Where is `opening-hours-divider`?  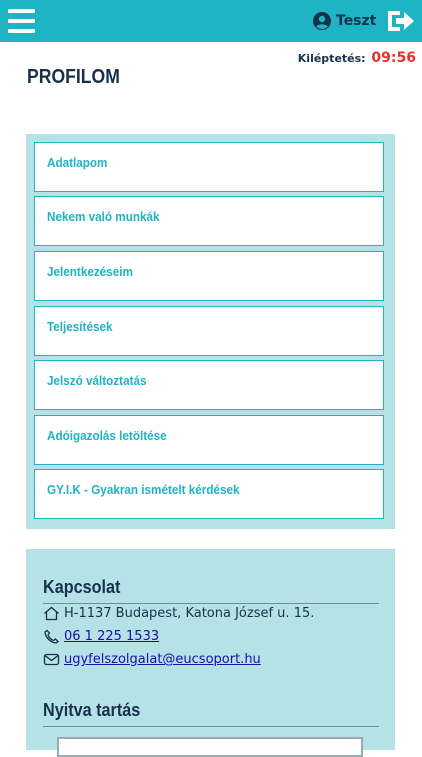 opening-hours-divider is located at coordinates (211, 726).